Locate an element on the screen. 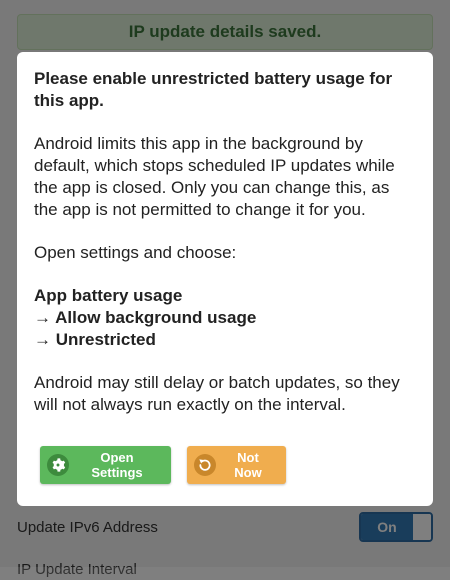 The width and height of the screenshot is (450, 580). not-now-button: Not Now is located at coordinates (236, 465).